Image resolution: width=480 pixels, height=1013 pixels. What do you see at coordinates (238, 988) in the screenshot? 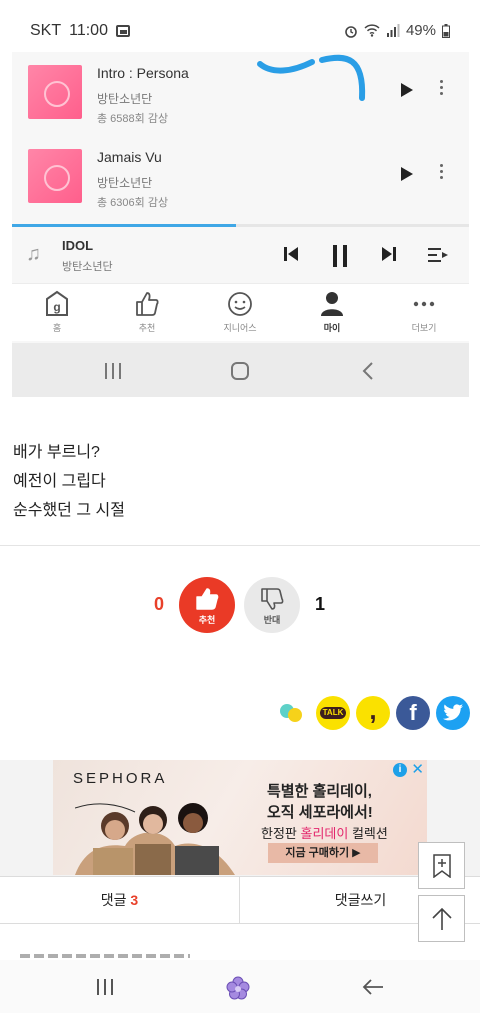
I see `home-flower-icon` at bounding box center [238, 988].